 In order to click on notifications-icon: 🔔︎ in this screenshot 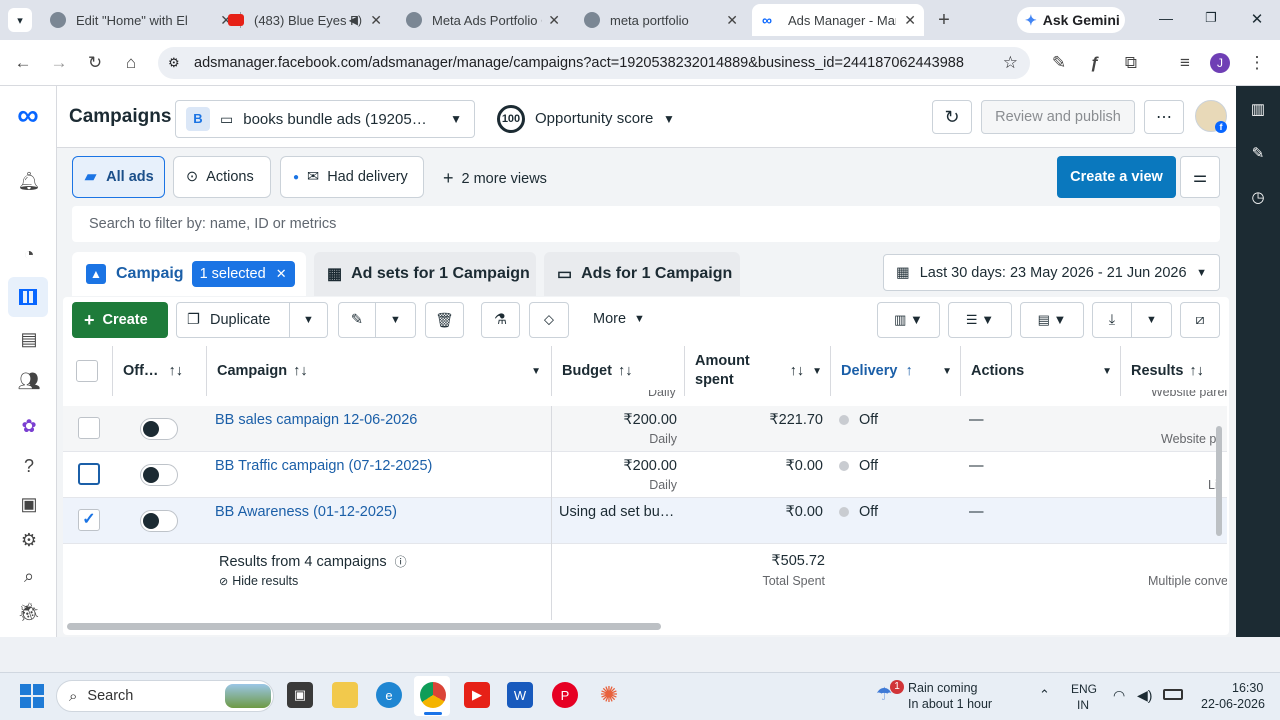, I will do `click(29, 181)`.